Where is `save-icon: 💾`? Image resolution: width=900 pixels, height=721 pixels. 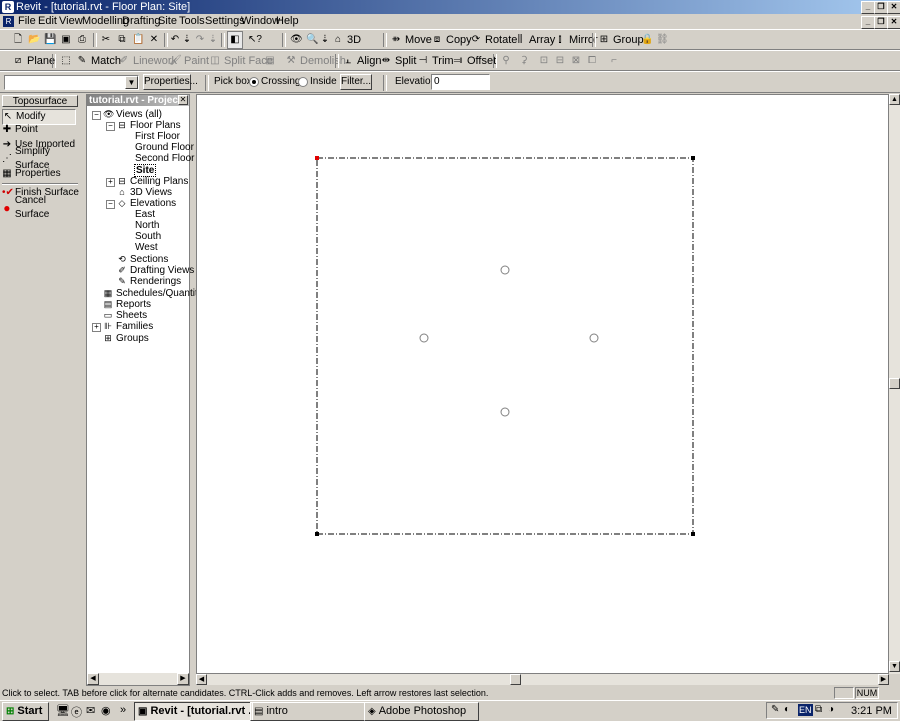
save-icon: 💾 is located at coordinates (50, 40).